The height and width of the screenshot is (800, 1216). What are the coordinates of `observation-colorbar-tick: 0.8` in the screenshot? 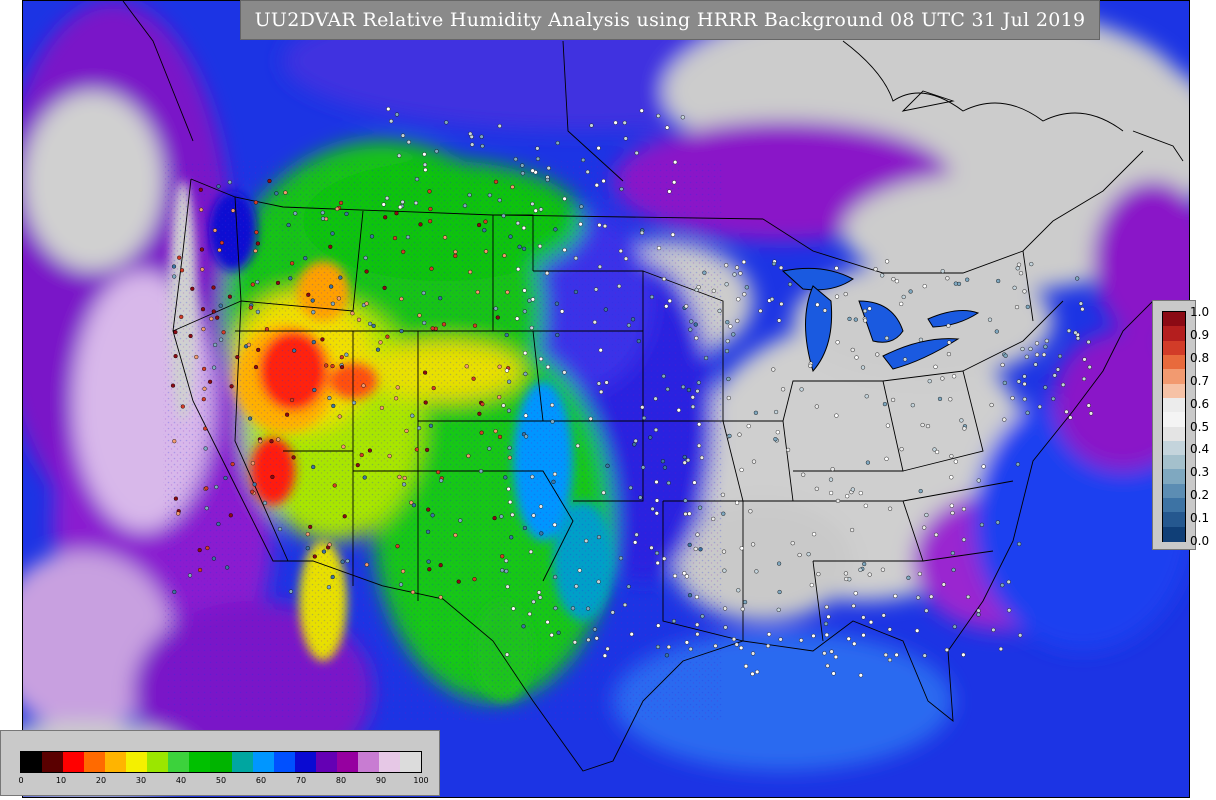 It's located at (1200, 357).